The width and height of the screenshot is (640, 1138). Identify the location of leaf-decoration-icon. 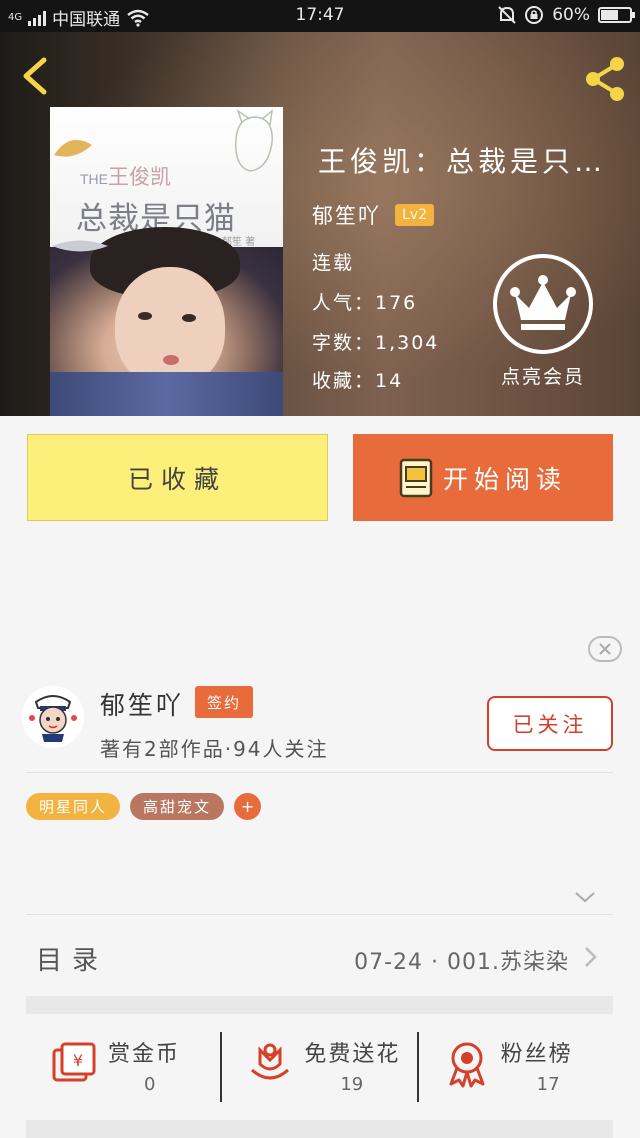
(73, 148).